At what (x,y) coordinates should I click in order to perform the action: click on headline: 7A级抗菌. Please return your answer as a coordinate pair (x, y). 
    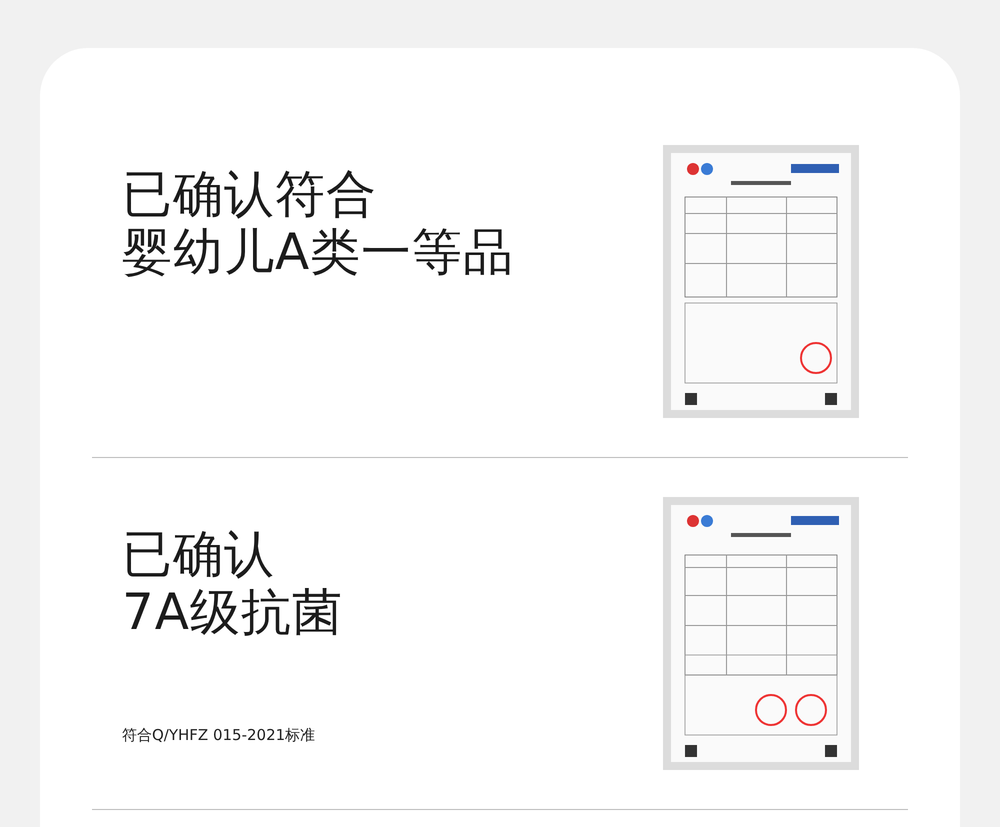
    Looking at the image, I should click on (233, 612).